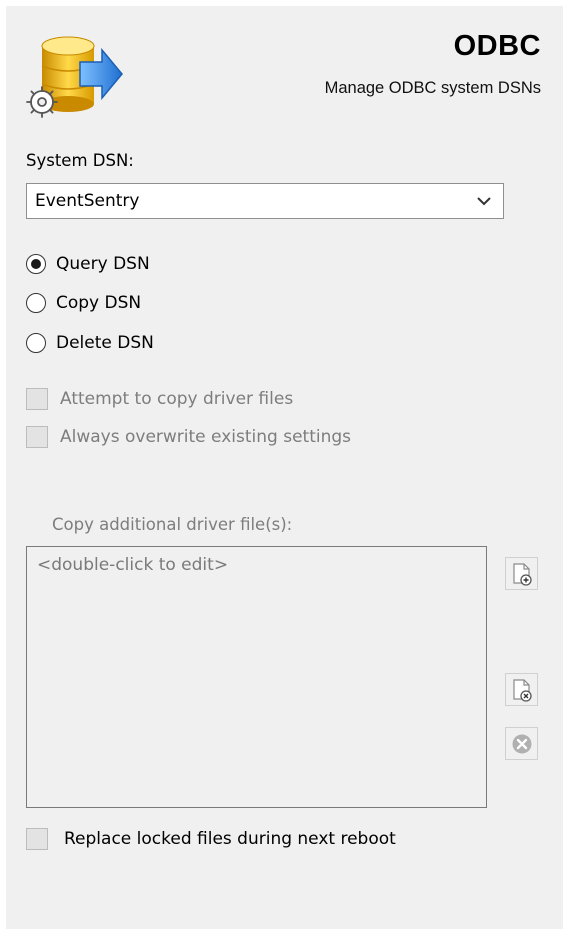 Image resolution: width=569 pixels, height=935 pixels. Describe the element at coordinates (177, 399) in the screenshot. I see `copy-driver-files-label: Attempt to copy driver files` at that location.